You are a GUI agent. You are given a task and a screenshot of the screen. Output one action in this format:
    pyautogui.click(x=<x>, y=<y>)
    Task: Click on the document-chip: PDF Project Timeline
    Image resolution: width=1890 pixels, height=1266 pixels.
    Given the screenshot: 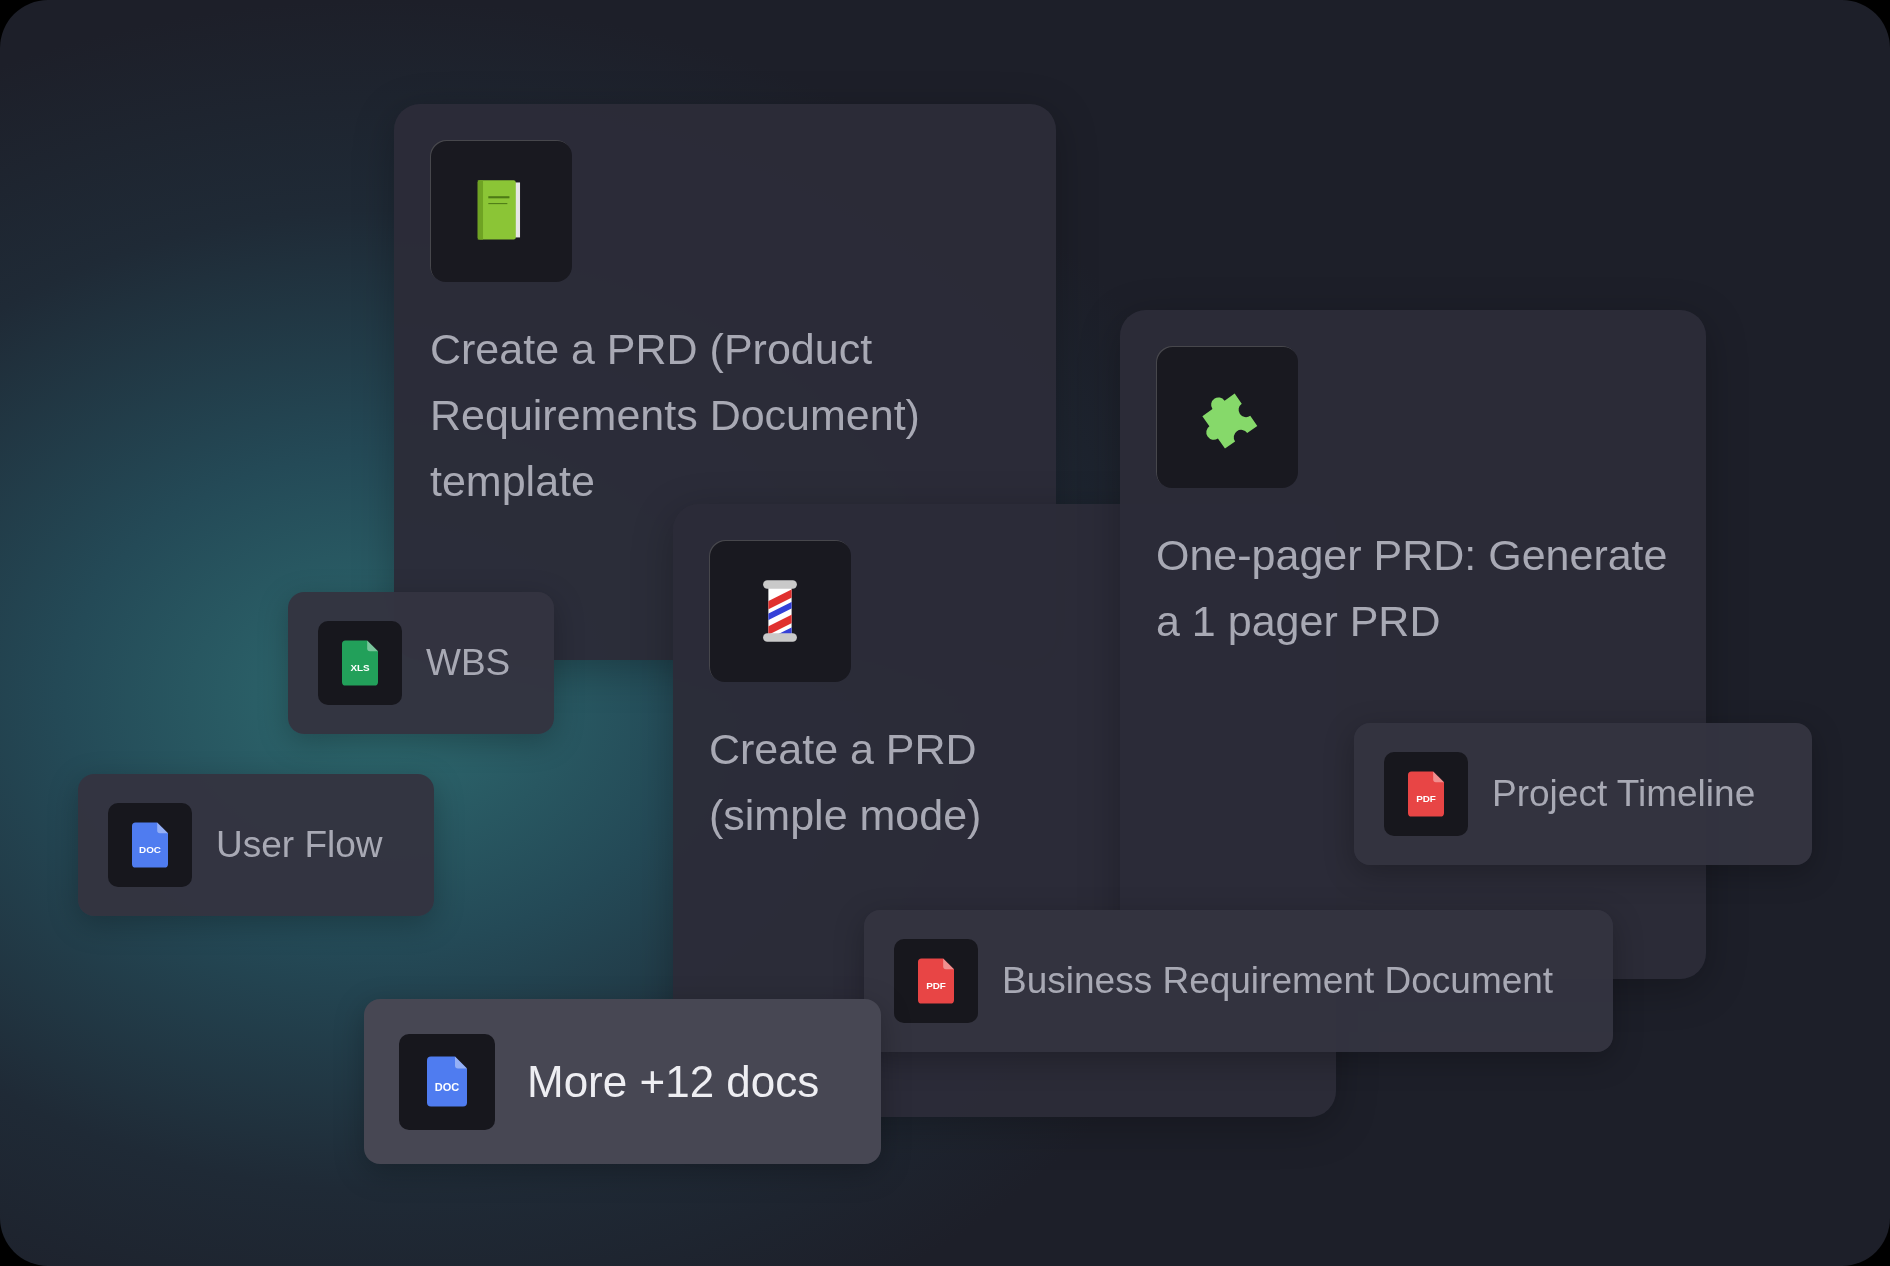 What is the action you would take?
    pyautogui.click(x=1583, y=794)
    